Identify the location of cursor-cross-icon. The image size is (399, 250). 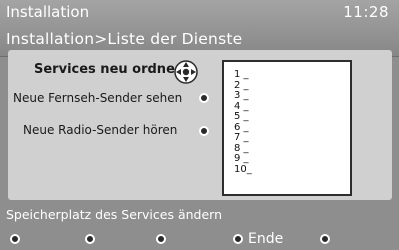
(186, 72).